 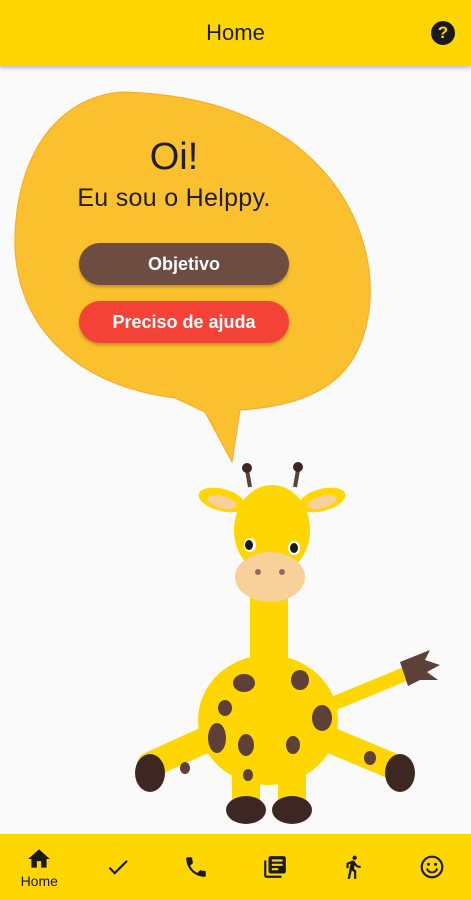 I want to click on nav-library, so click(x=275, y=867).